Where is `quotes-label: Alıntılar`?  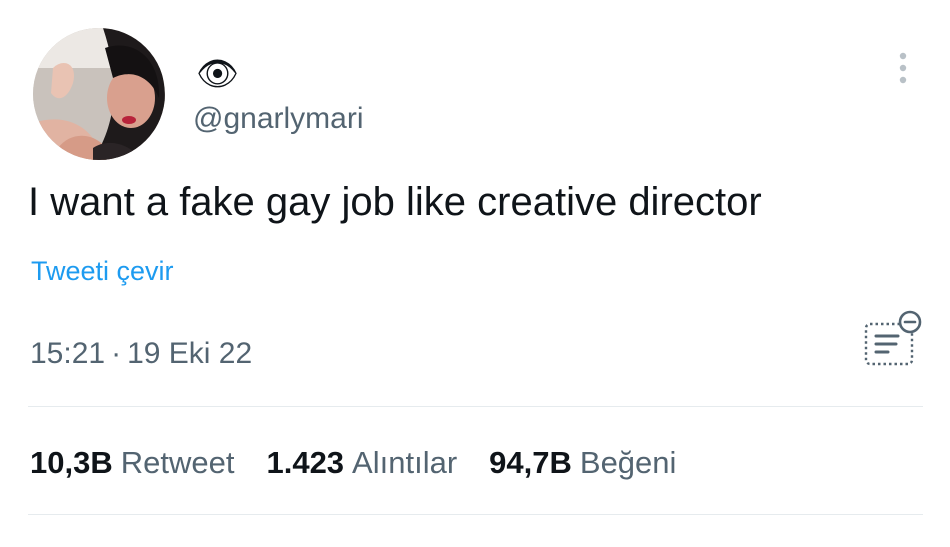 quotes-label: Alıntılar is located at coordinates (405, 462).